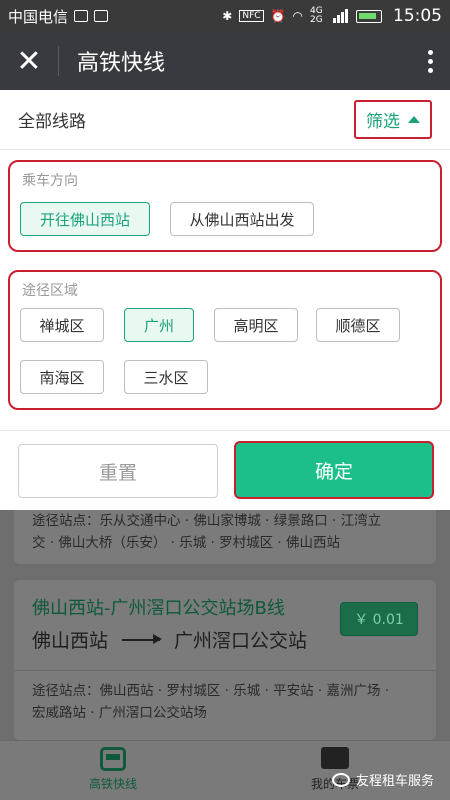 The image size is (450, 800). I want to click on price-badge: ￥ 0.01, so click(379, 619).